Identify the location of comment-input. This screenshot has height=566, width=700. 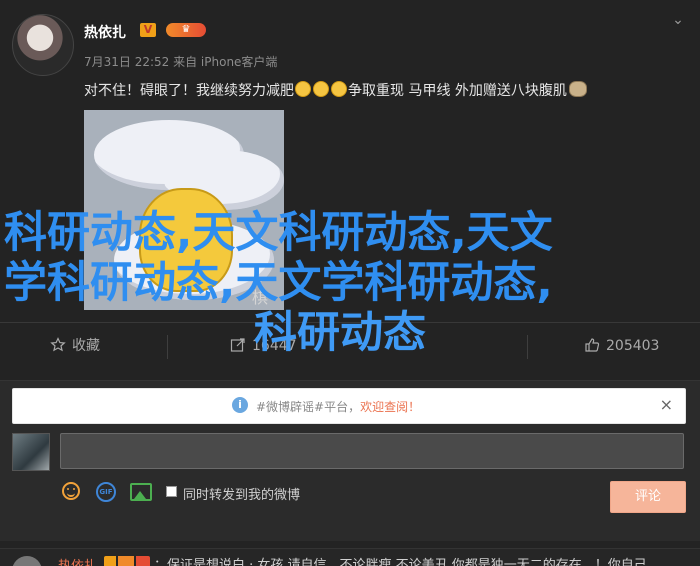
(372, 451).